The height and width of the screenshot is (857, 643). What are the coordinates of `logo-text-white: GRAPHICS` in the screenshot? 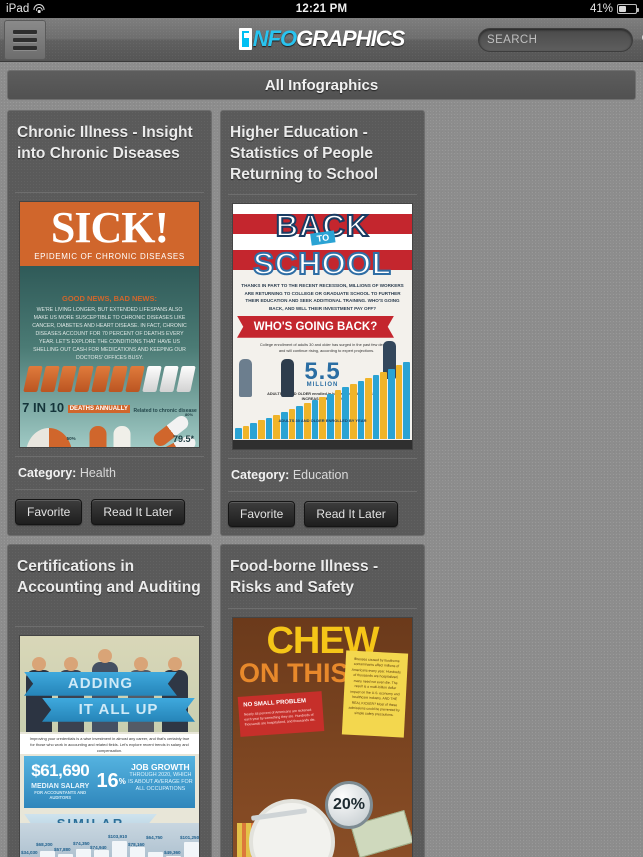 It's located at (350, 38).